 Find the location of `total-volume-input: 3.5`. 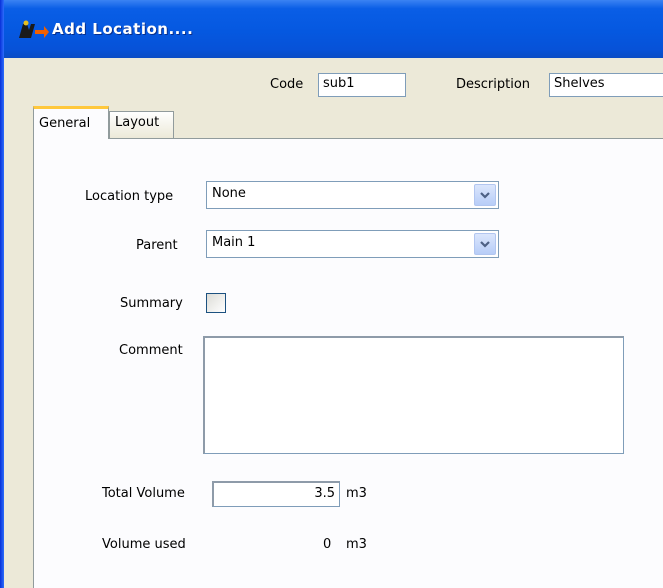

total-volume-input: 3.5 is located at coordinates (276, 494).